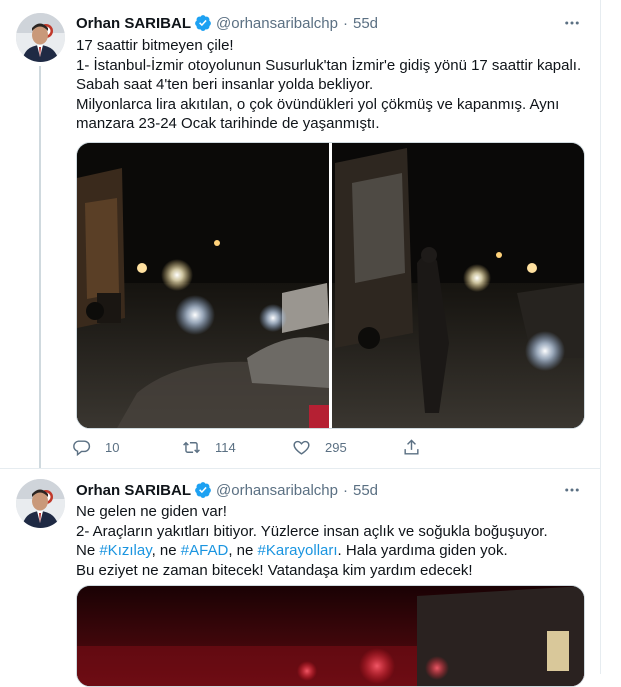 Image resolution: width=621 pixels, height=687 pixels. Describe the element at coordinates (298, 550) in the screenshot. I see `hashtag-link: #Karayolları` at that location.